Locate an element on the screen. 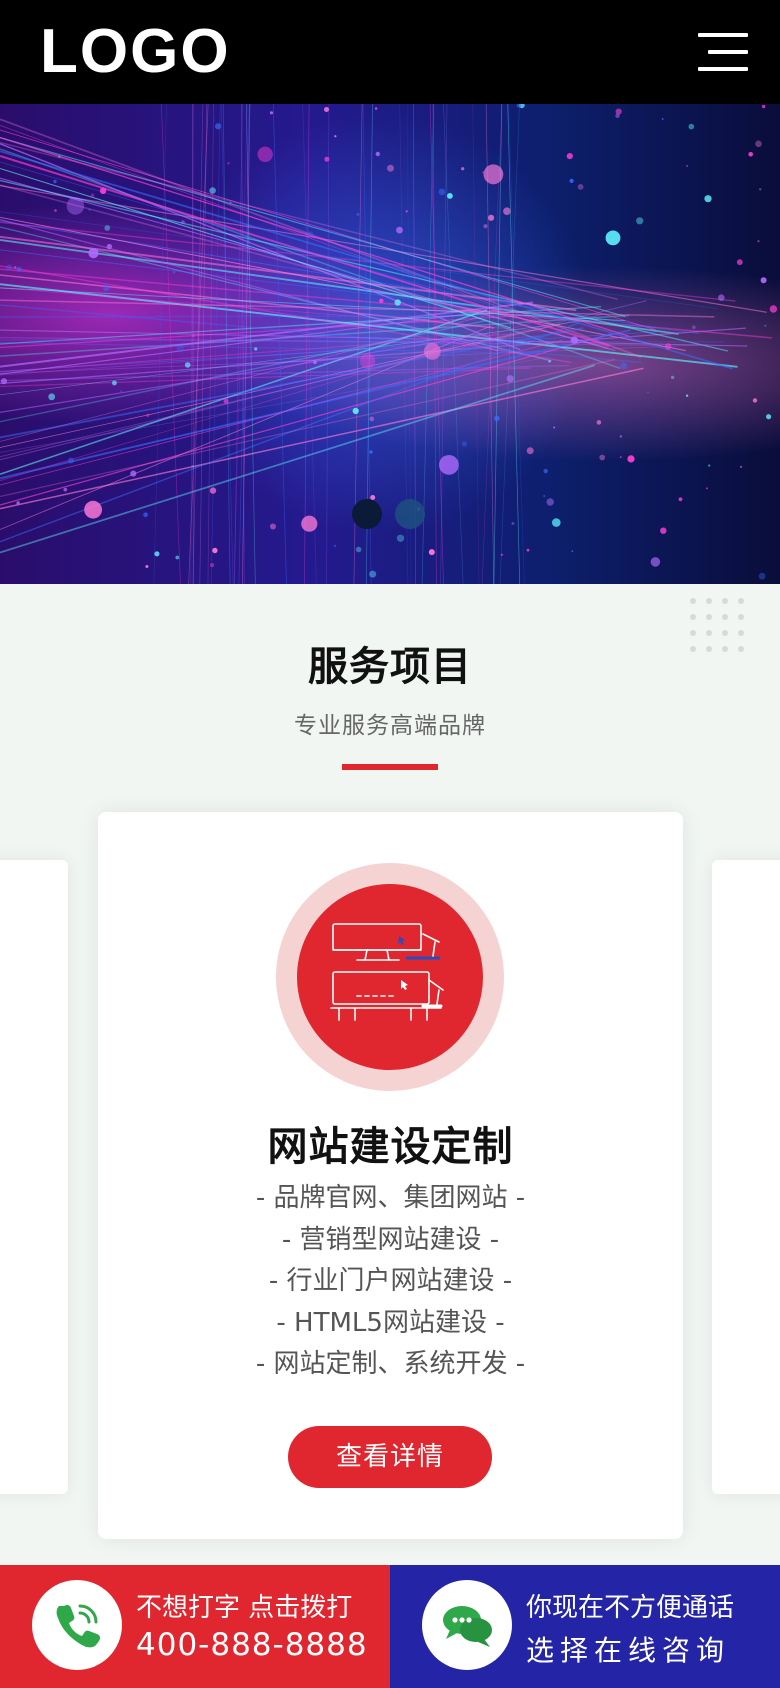 This screenshot has height=1688, width=780. logo: LOGO is located at coordinates (135, 52).